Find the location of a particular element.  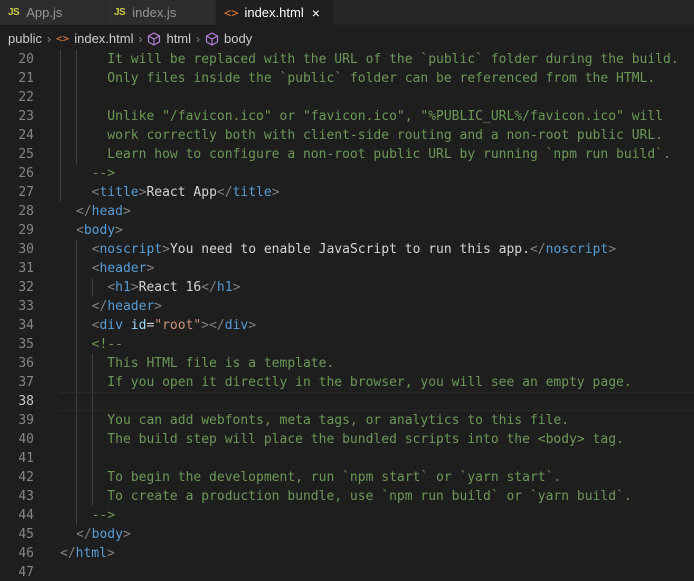

code-line: 44 --> is located at coordinates (347, 515).